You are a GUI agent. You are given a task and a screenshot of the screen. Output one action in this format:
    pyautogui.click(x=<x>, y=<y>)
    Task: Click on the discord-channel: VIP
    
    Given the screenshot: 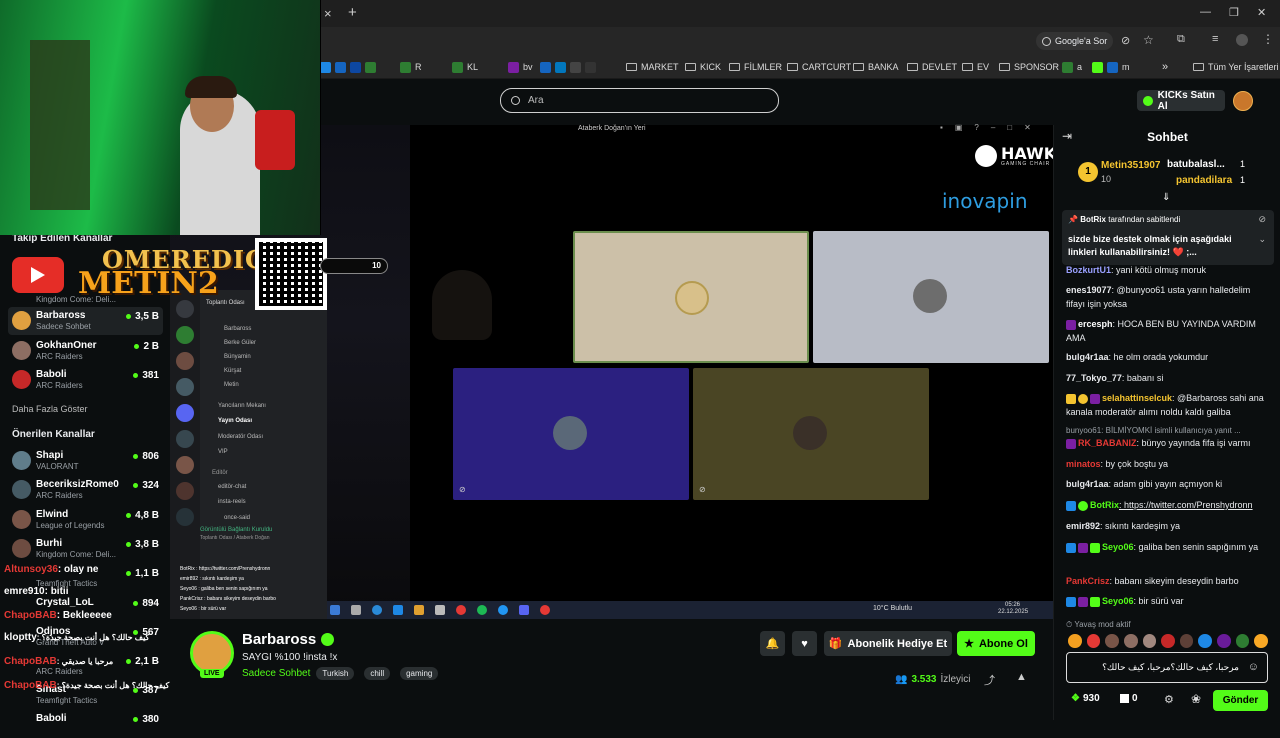 What is the action you would take?
    pyautogui.click(x=223, y=452)
    